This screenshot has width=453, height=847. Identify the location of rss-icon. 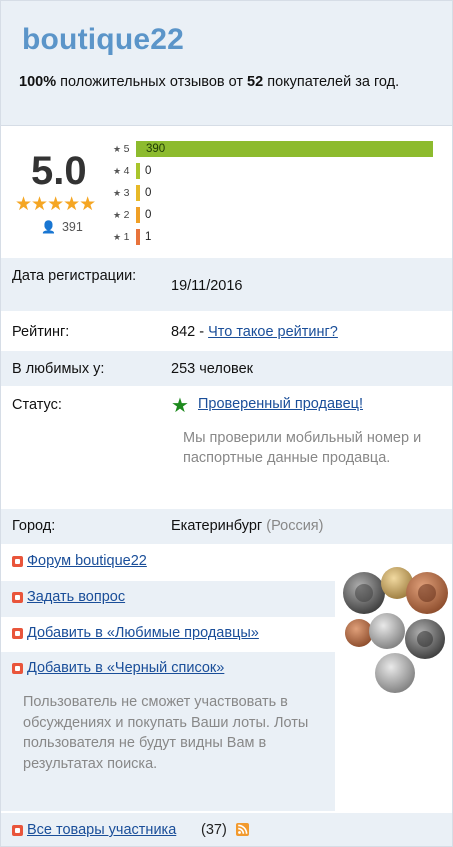
(242, 829).